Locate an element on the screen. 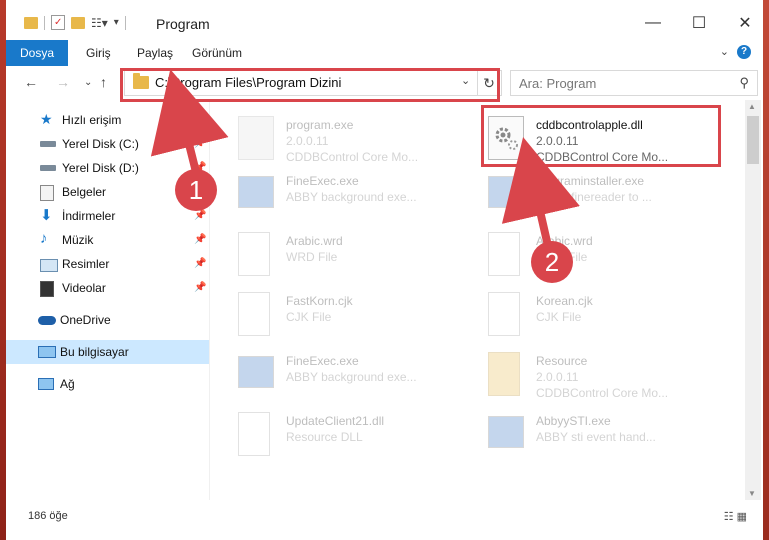 The height and width of the screenshot is (540, 769). scroll-down-icon: ▼ is located at coordinates (752, 493).